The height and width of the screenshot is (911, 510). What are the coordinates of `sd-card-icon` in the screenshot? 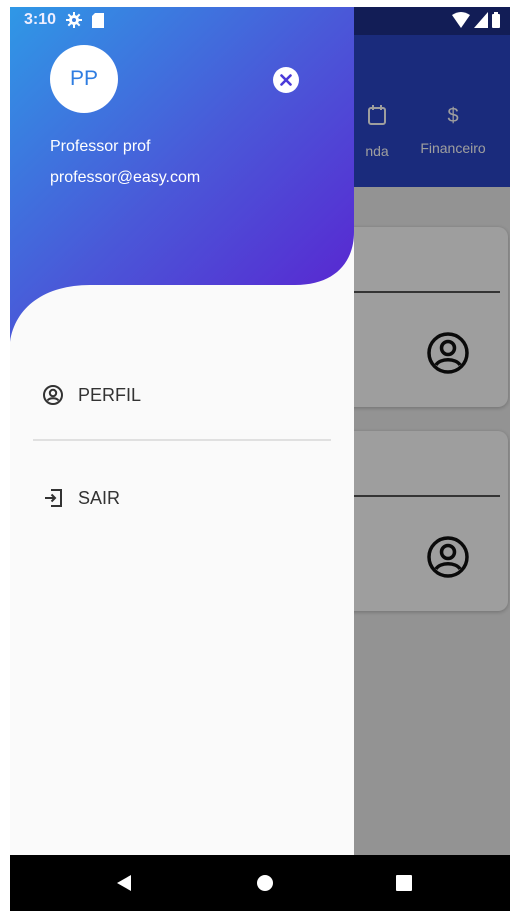 It's located at (98, 20).